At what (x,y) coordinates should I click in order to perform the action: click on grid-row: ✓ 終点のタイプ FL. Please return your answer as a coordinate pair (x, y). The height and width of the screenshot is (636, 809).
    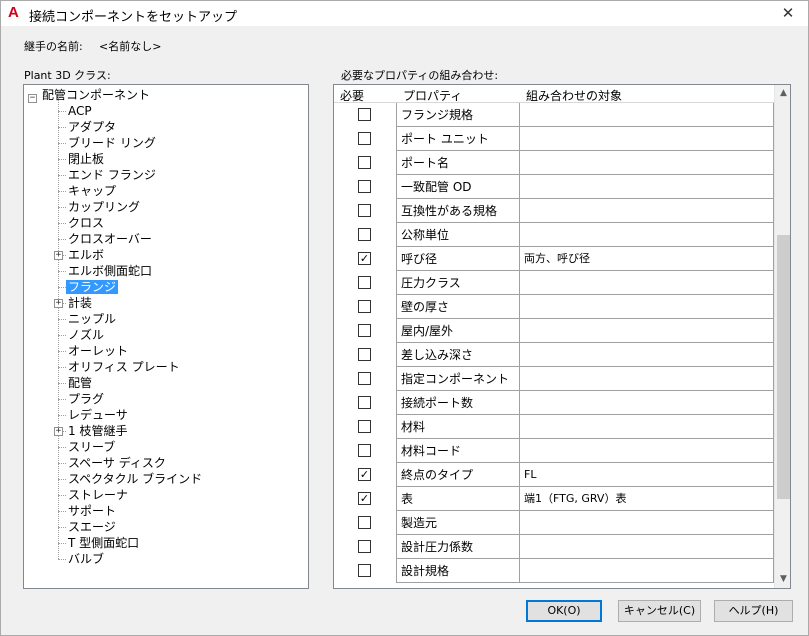
    Looking at the image, I should click on (554, 475).